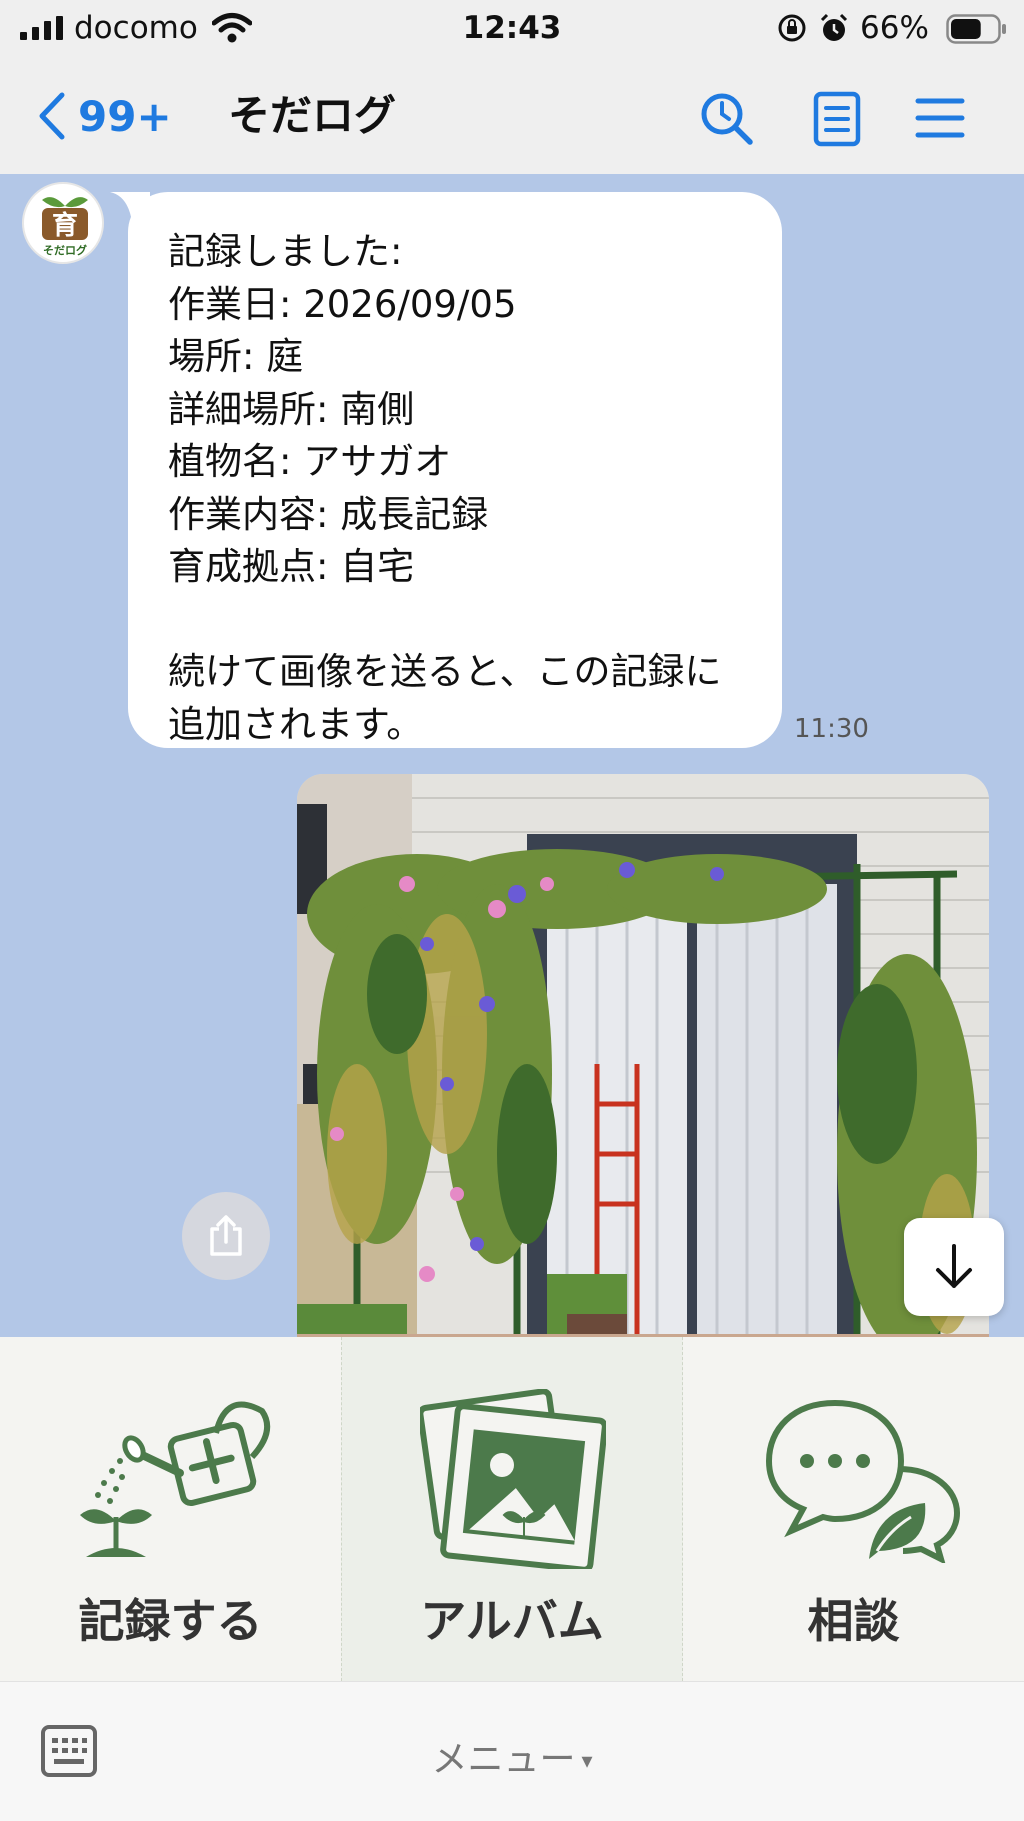  What do you see at coordinates (503, 1759) in the screenshot?
I see `menu-toggle-label: メニュー` at bounding box center [503, 1759].